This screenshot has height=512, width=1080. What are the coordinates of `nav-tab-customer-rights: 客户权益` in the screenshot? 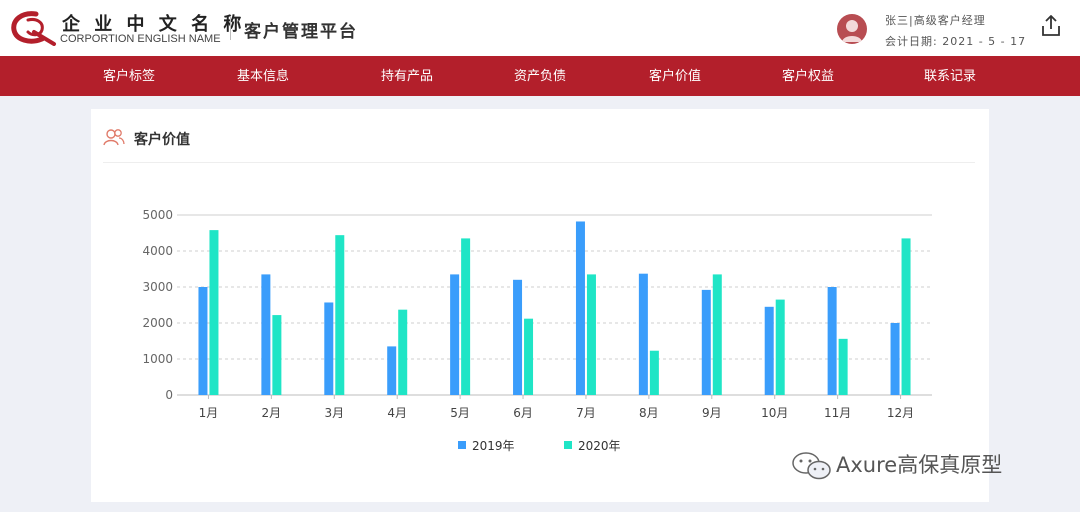 It's located at (808, 76).